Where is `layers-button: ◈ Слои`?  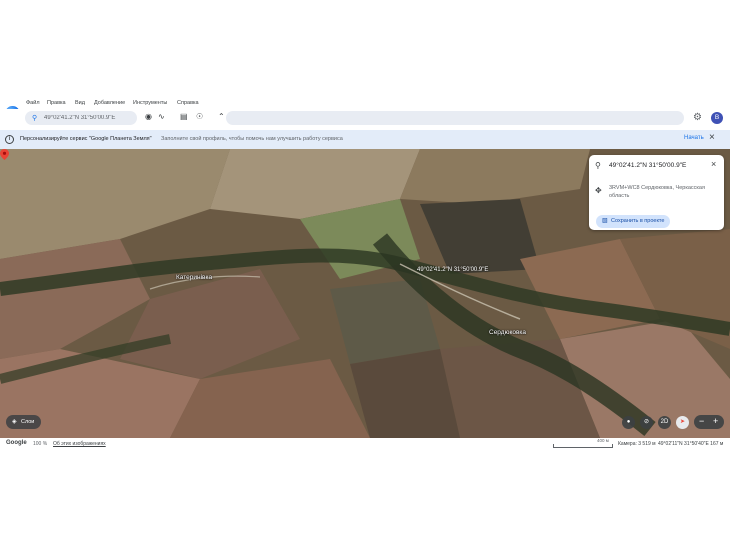 layers-button: ◈ Слои is located at coordinates (23, 422).